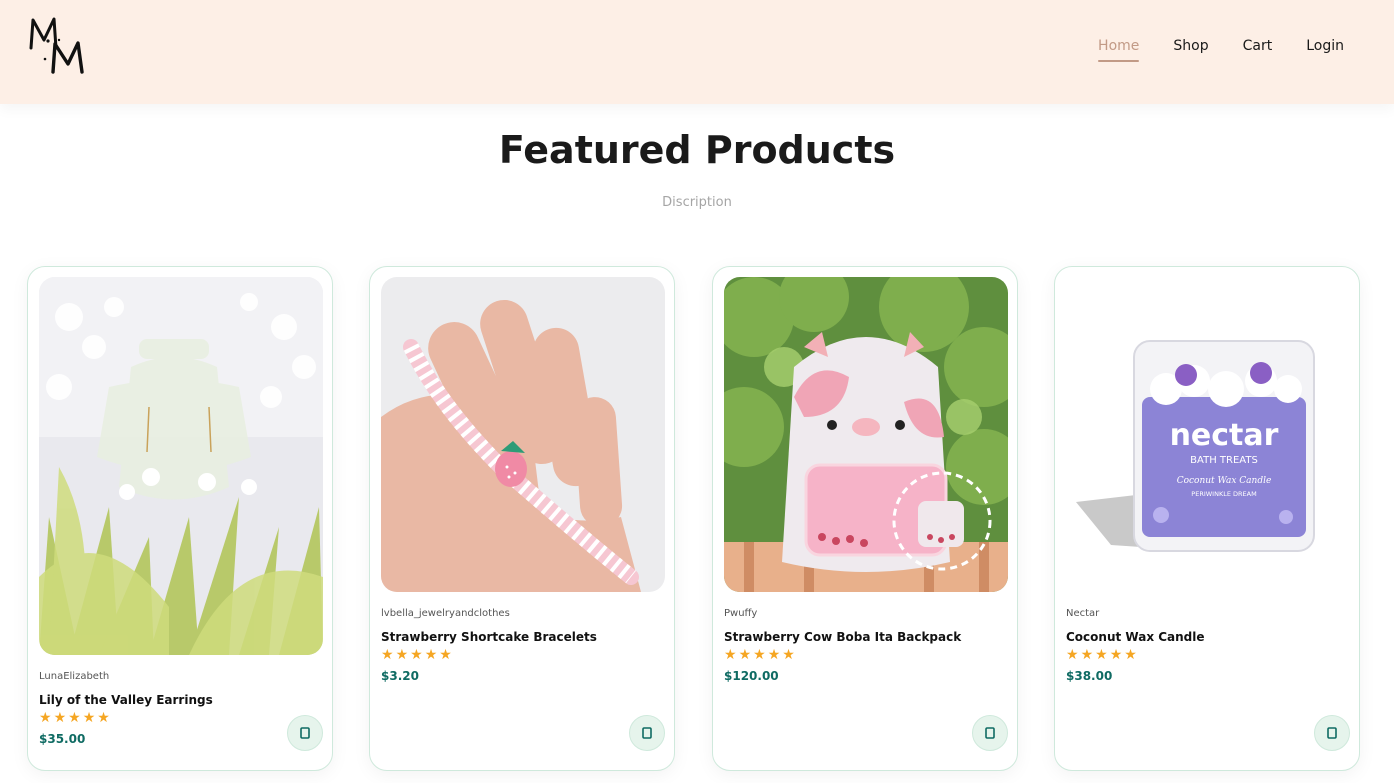 The width and height of the screenshot is (1394, 783). I want to click on product-name: Lily of the Valley Earrings, so click(126, 700).